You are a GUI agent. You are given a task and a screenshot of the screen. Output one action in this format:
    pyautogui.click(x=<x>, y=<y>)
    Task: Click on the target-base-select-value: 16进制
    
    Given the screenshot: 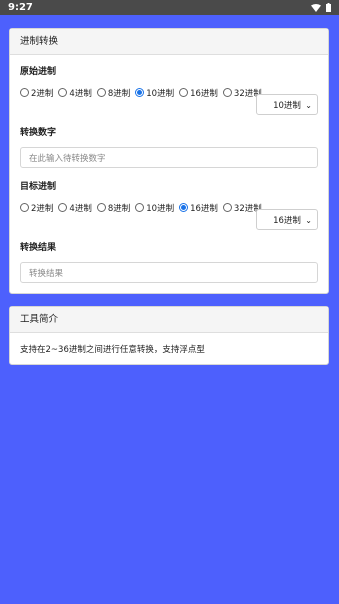 What is the action you would take?
    pyautogui.click(x=287, y=220)
    